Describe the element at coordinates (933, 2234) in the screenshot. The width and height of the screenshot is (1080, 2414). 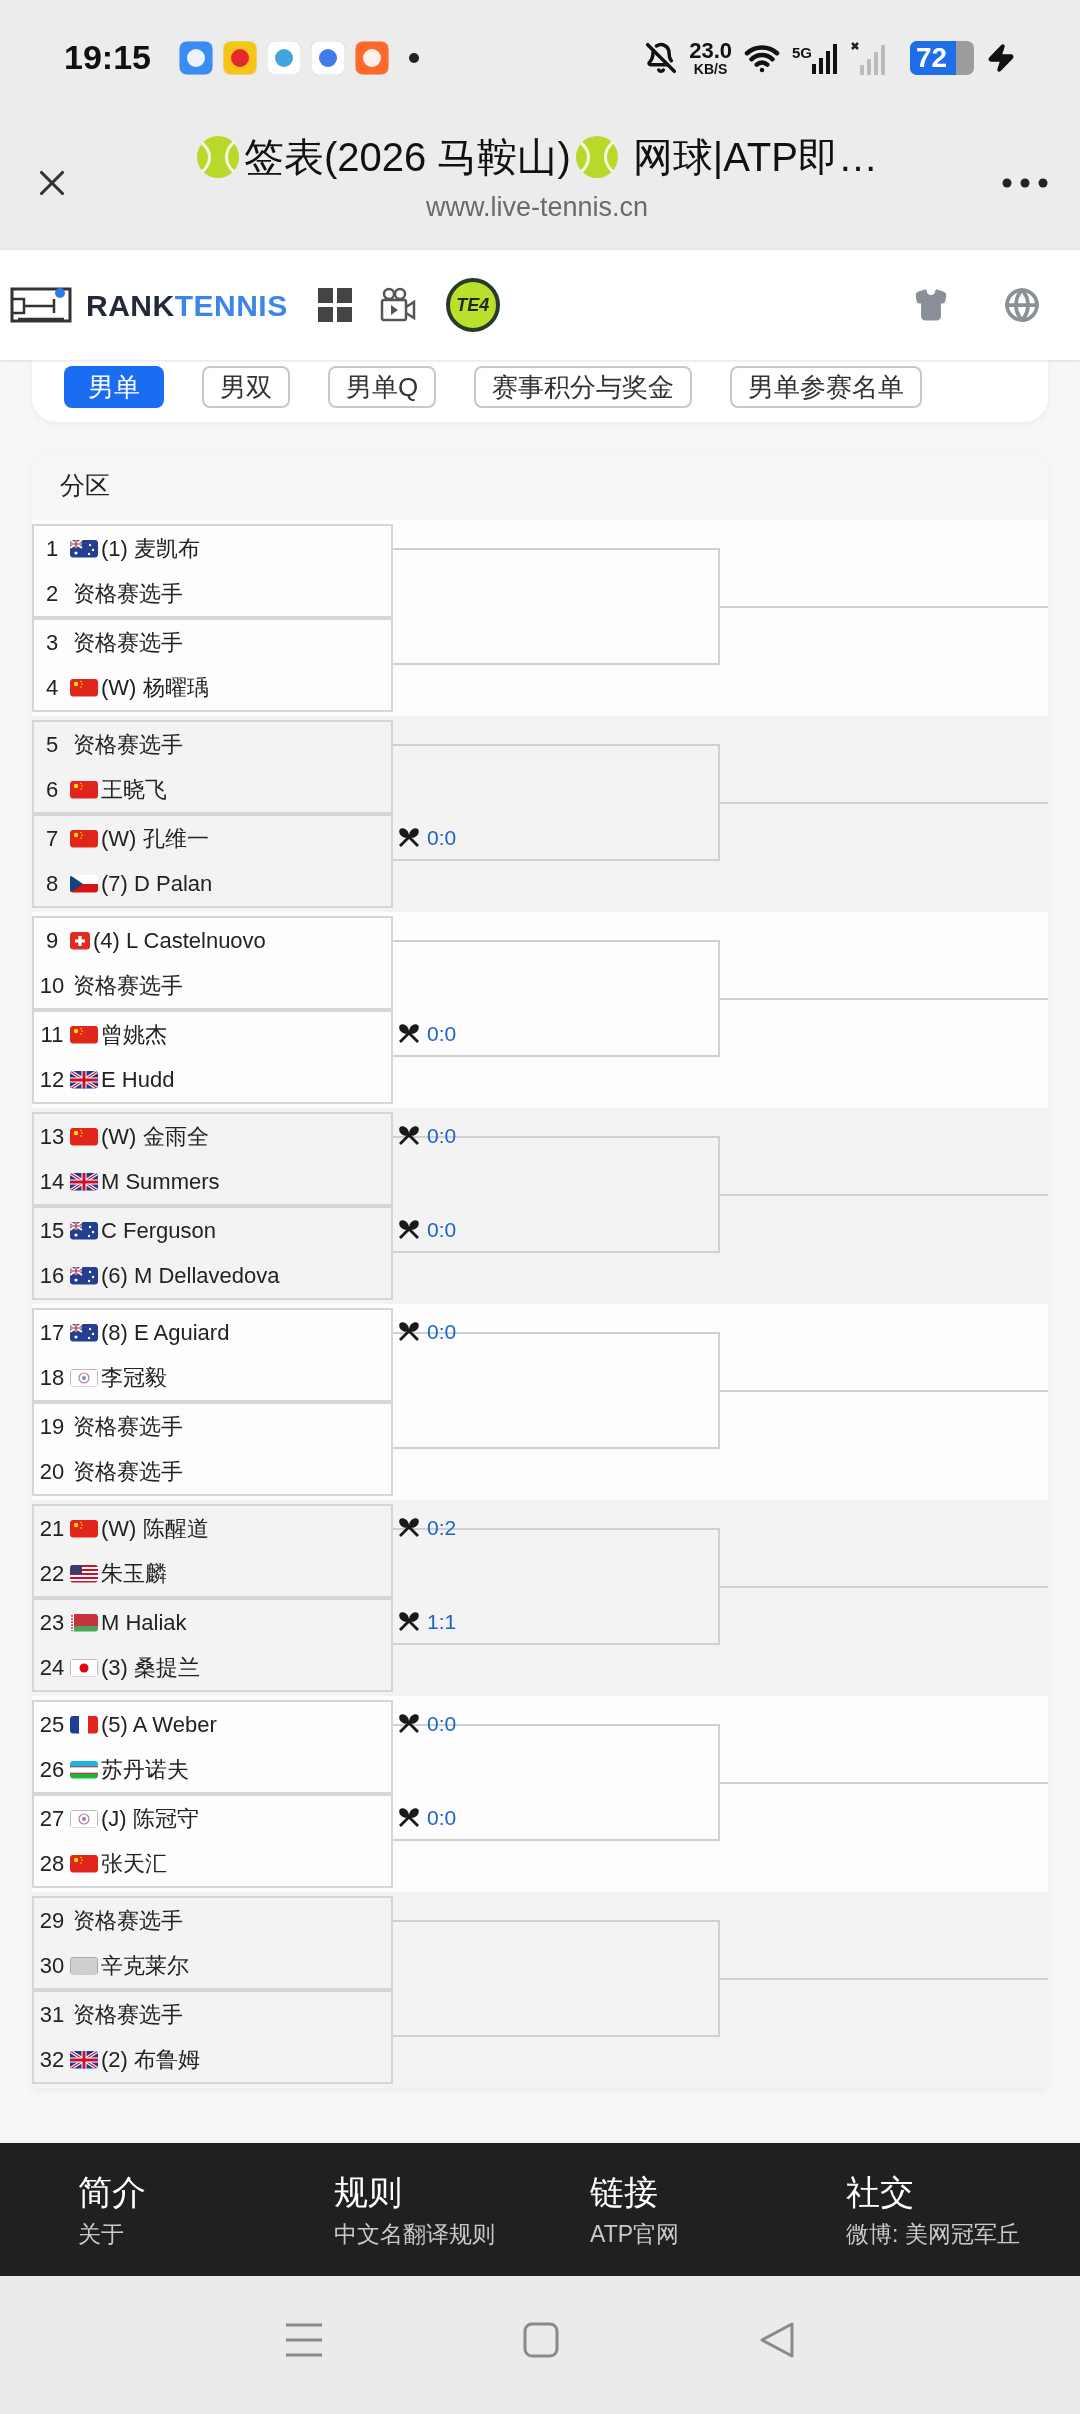
I see `footer-link: 微博: 美网冠军丘` at that location.